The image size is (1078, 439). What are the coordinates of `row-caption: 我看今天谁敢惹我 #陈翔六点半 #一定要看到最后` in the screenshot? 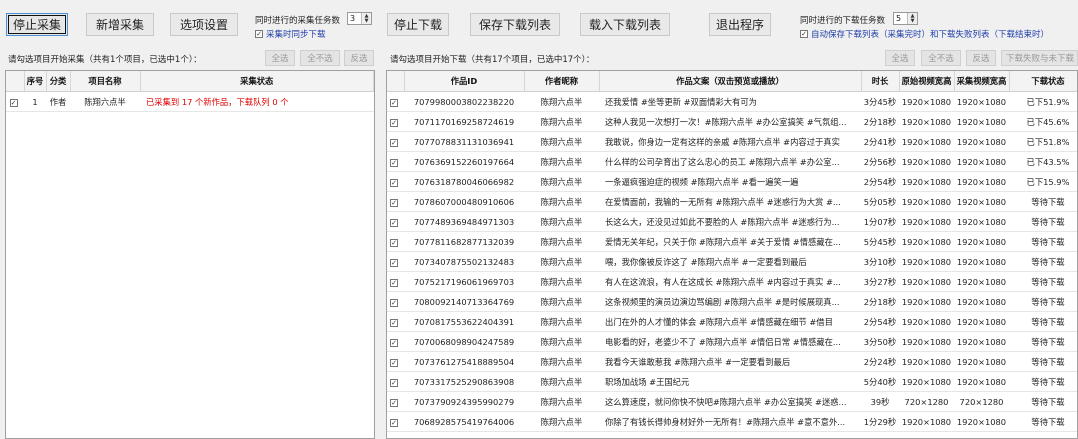 It's located at (730, 361).